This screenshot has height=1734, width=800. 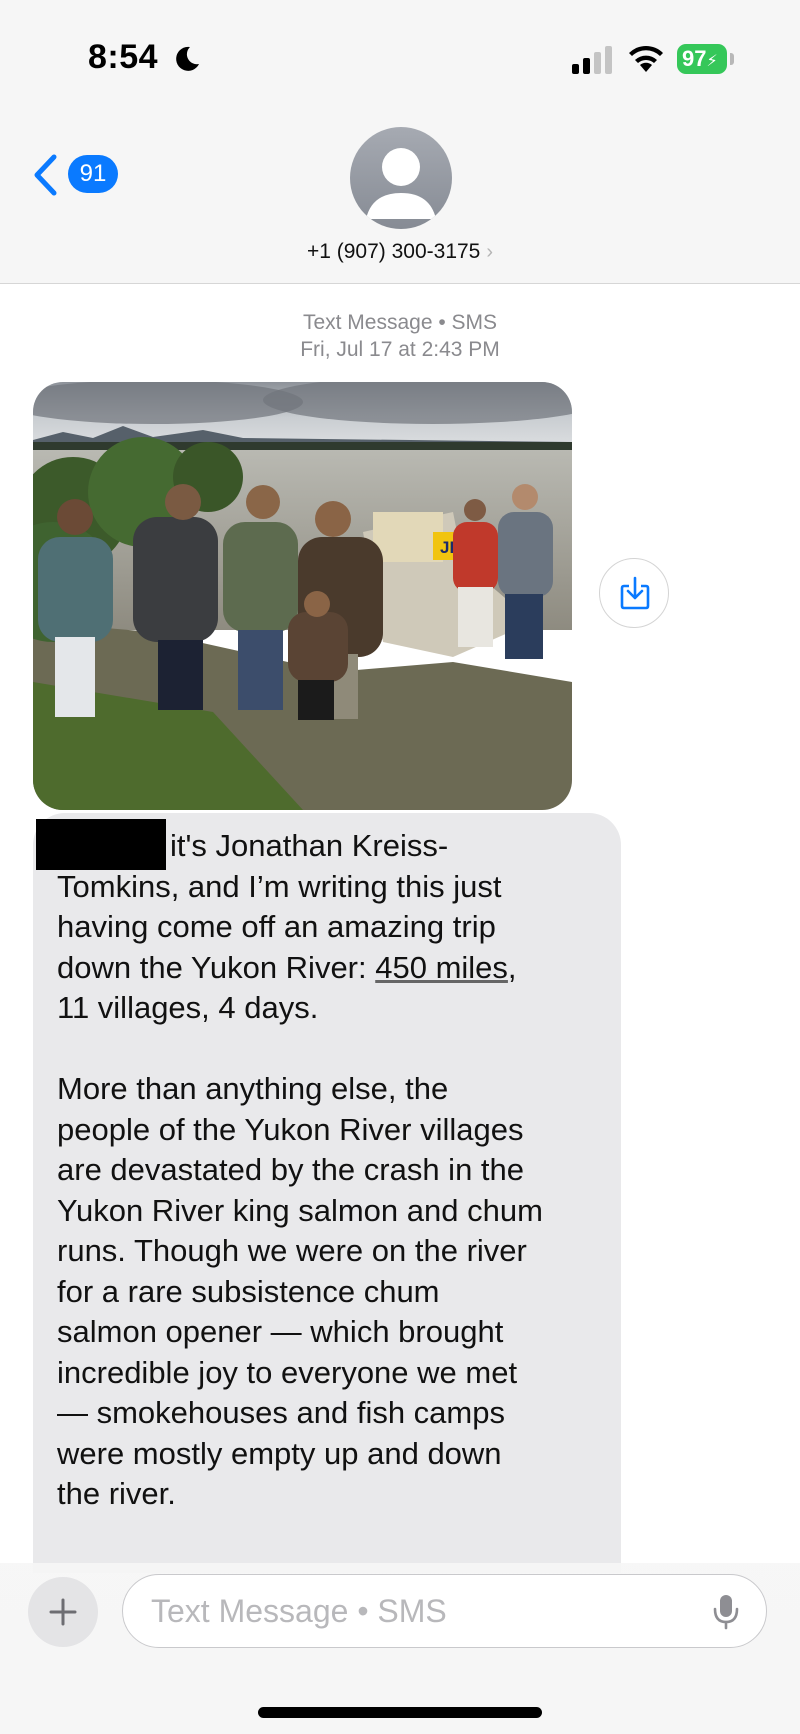 I want to click on message-input-container, so click(x=444, y=1611).